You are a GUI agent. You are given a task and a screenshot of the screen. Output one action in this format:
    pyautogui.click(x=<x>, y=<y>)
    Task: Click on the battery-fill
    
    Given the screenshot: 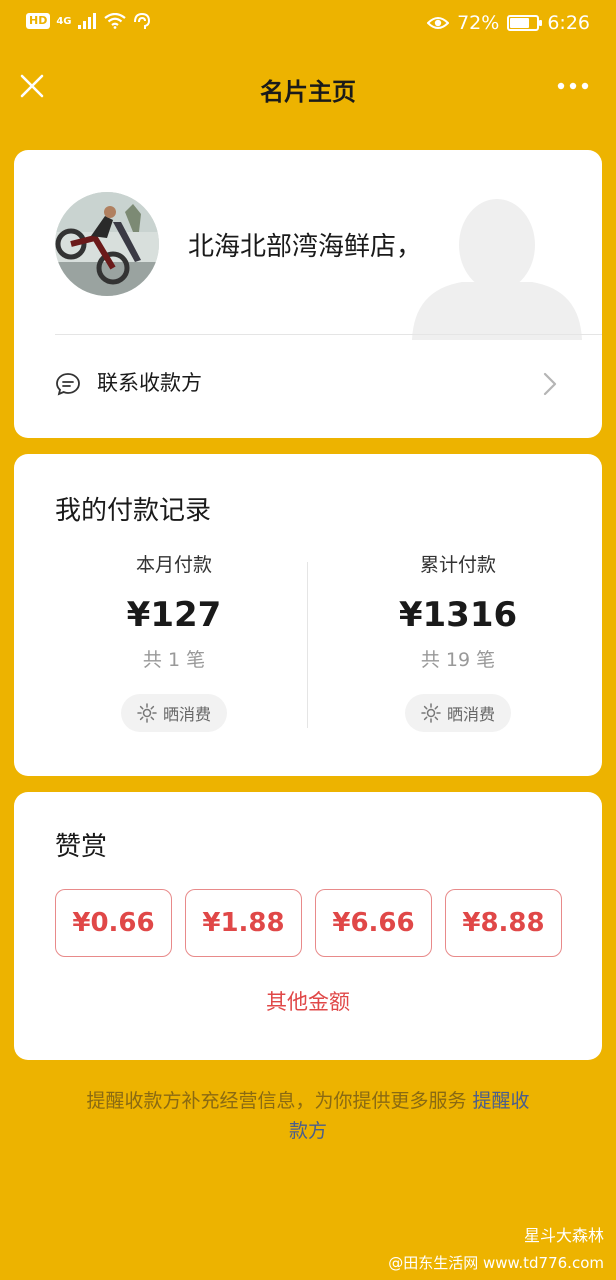 What is the action you would take?
    pyautogui.click(x=520, y=23)
    